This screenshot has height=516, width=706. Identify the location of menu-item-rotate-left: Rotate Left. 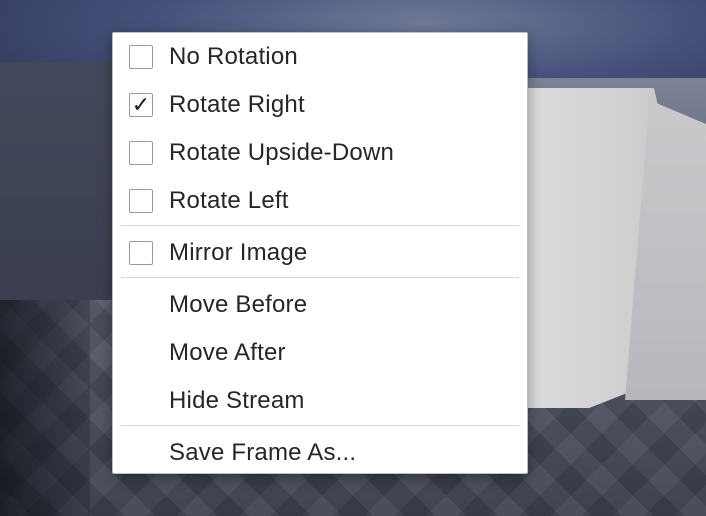
(320, 201).